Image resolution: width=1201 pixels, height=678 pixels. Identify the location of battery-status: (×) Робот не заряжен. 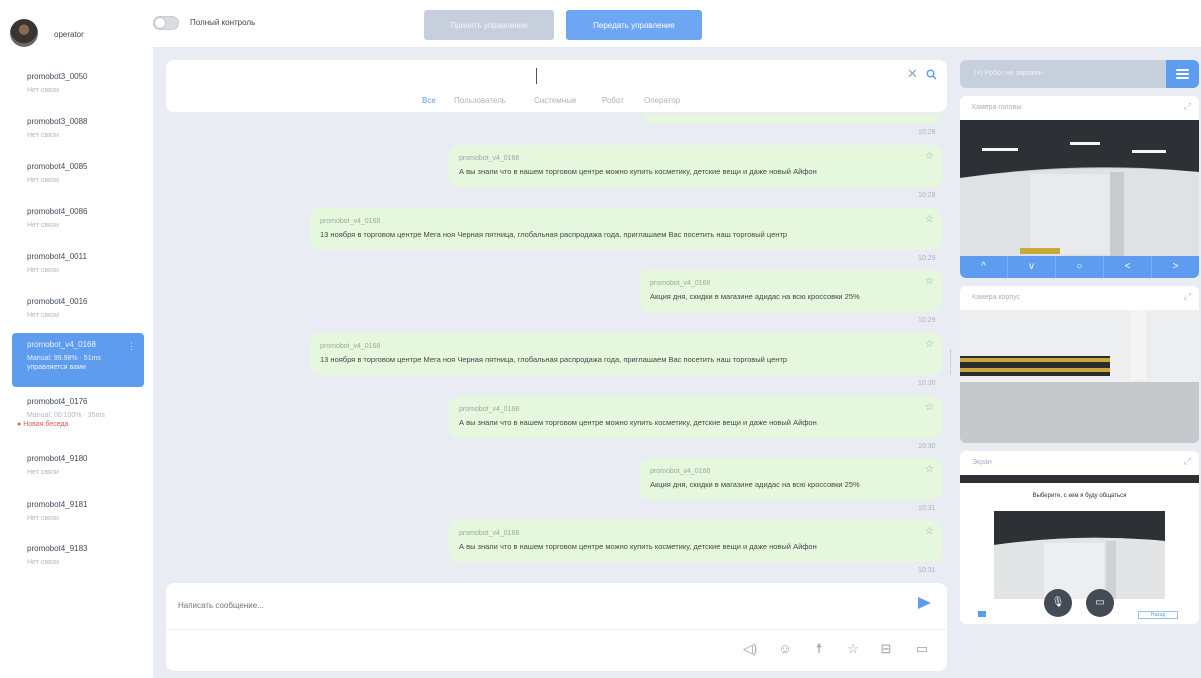
(1008, 73).